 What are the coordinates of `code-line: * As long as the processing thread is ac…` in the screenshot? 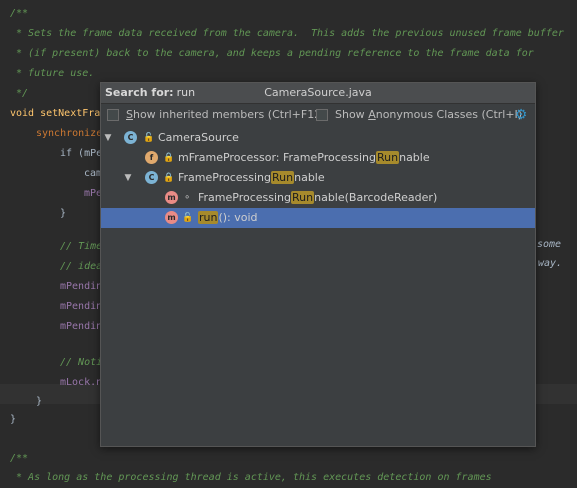 It's located at (251, 477).